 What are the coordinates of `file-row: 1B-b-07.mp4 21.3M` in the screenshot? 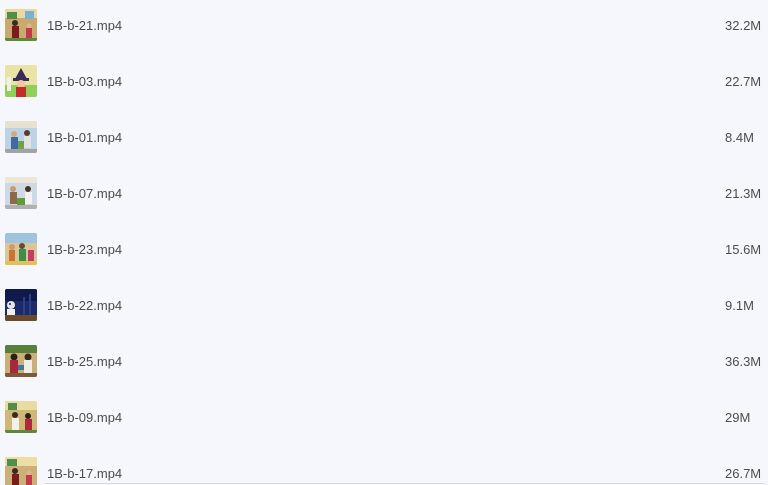 It's located at (384, 193).